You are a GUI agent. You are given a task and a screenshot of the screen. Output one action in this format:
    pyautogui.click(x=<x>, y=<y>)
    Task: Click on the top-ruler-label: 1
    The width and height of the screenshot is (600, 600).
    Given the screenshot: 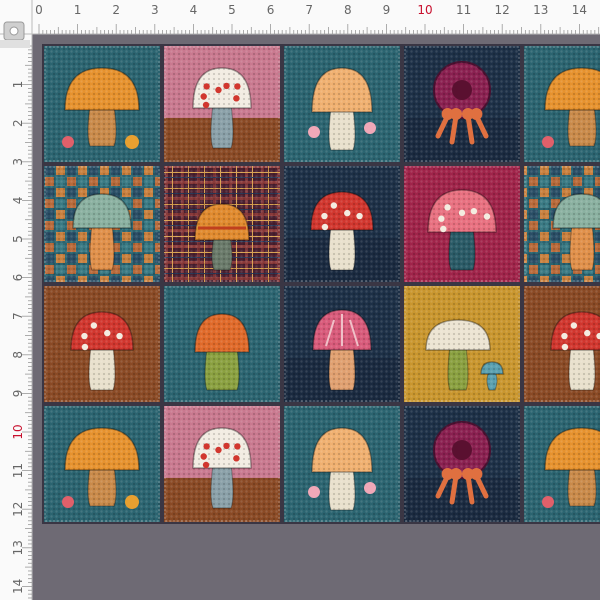 What is the action you would take?
    pyautogui.click(x=78, y=10)
    